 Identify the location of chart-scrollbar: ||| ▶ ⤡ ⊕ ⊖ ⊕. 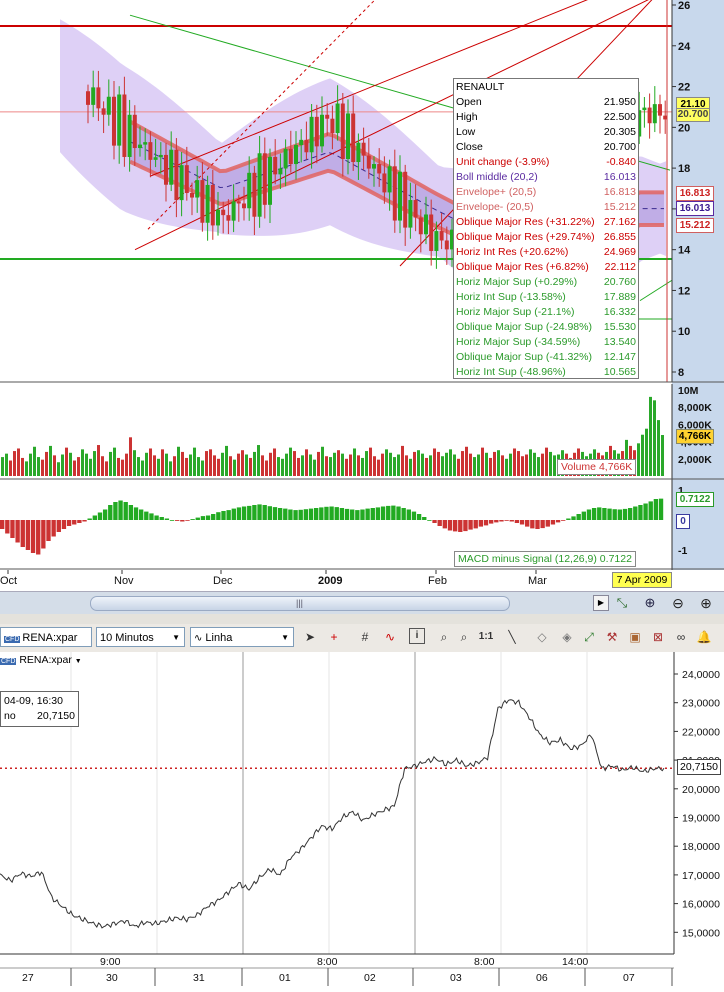
(362, 603).